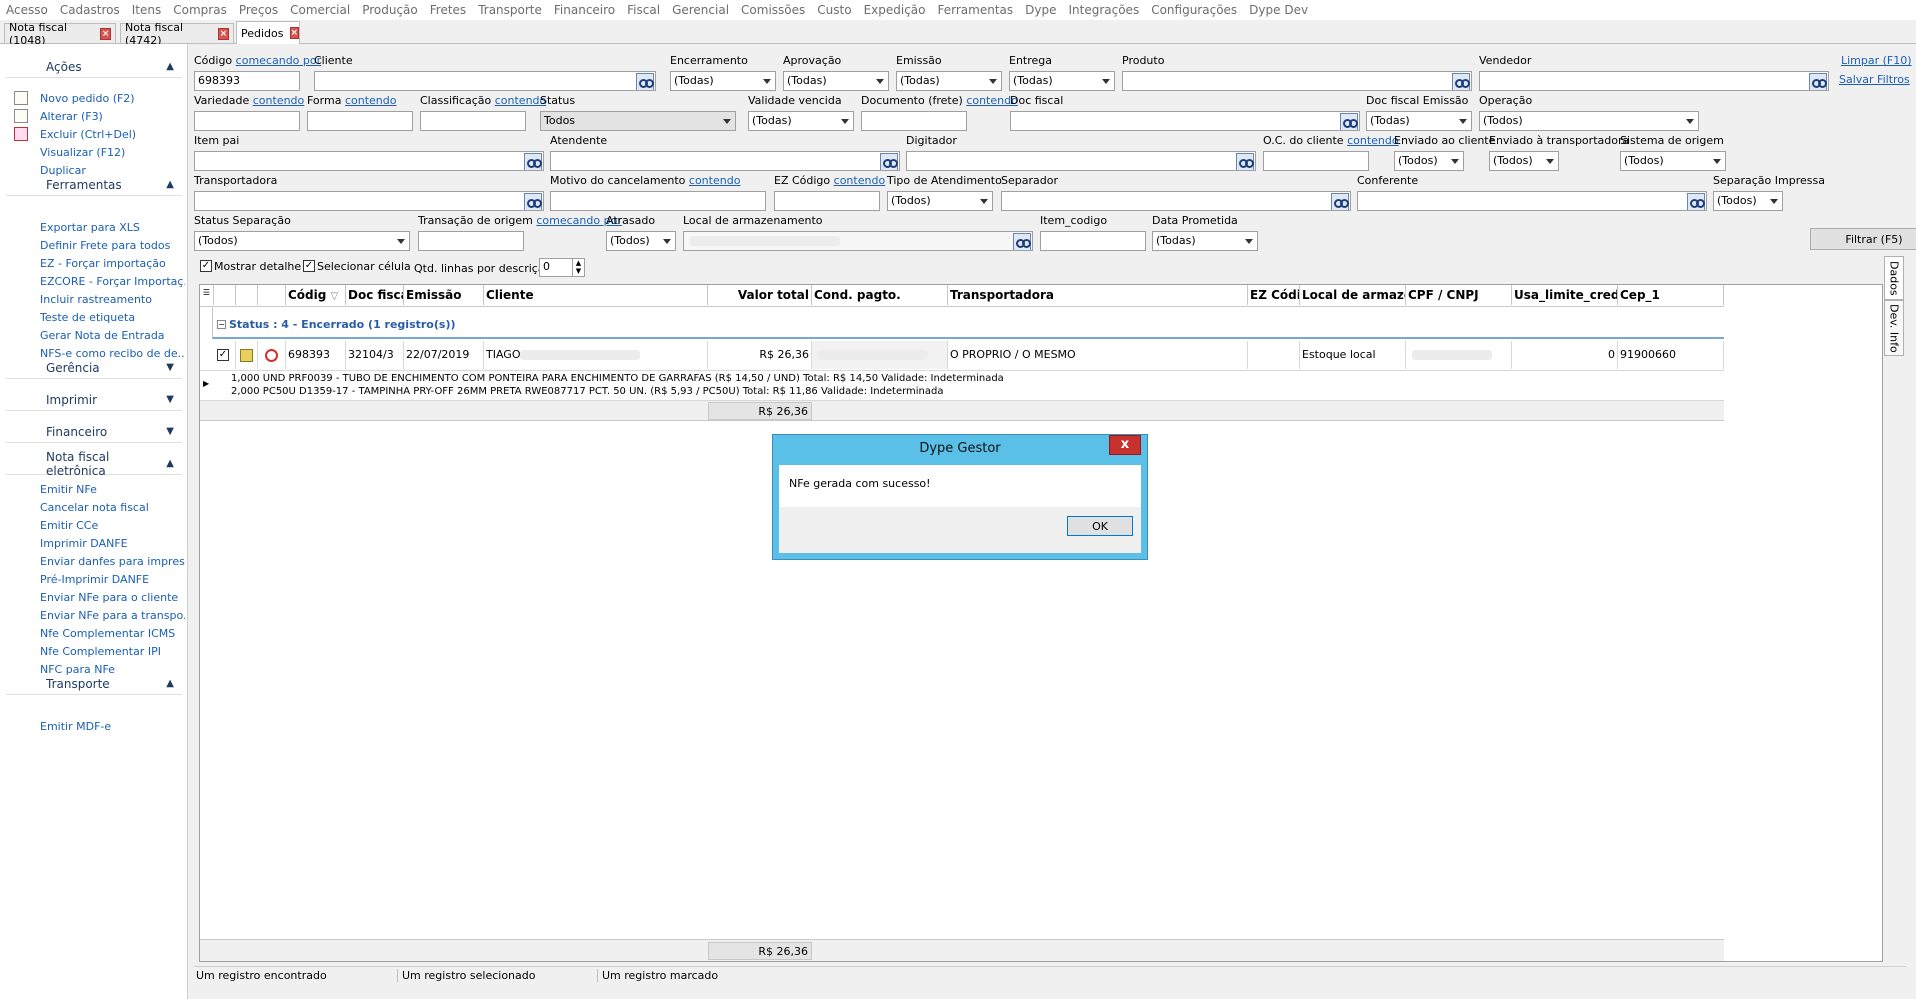 The width and height of the screenshot is (1916, 999). What do you see at coordinates (1316, 161) in the screenshot?
I see `oc-input` at bounding box center [1316, 161].